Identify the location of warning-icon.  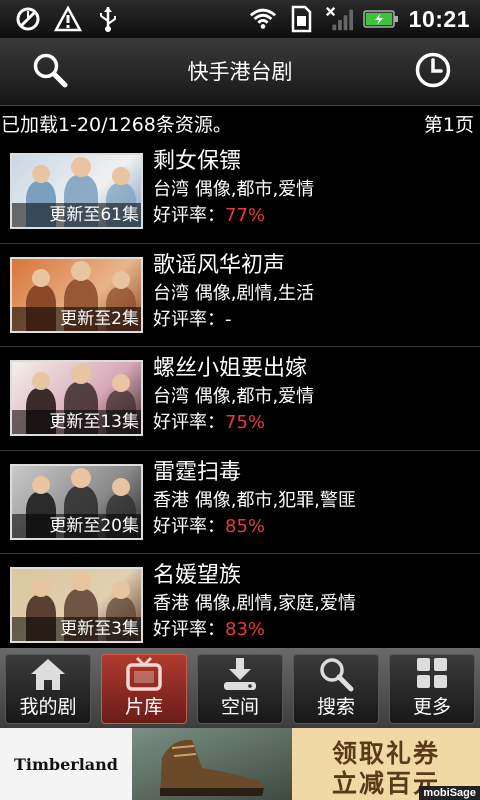
(68, 19).